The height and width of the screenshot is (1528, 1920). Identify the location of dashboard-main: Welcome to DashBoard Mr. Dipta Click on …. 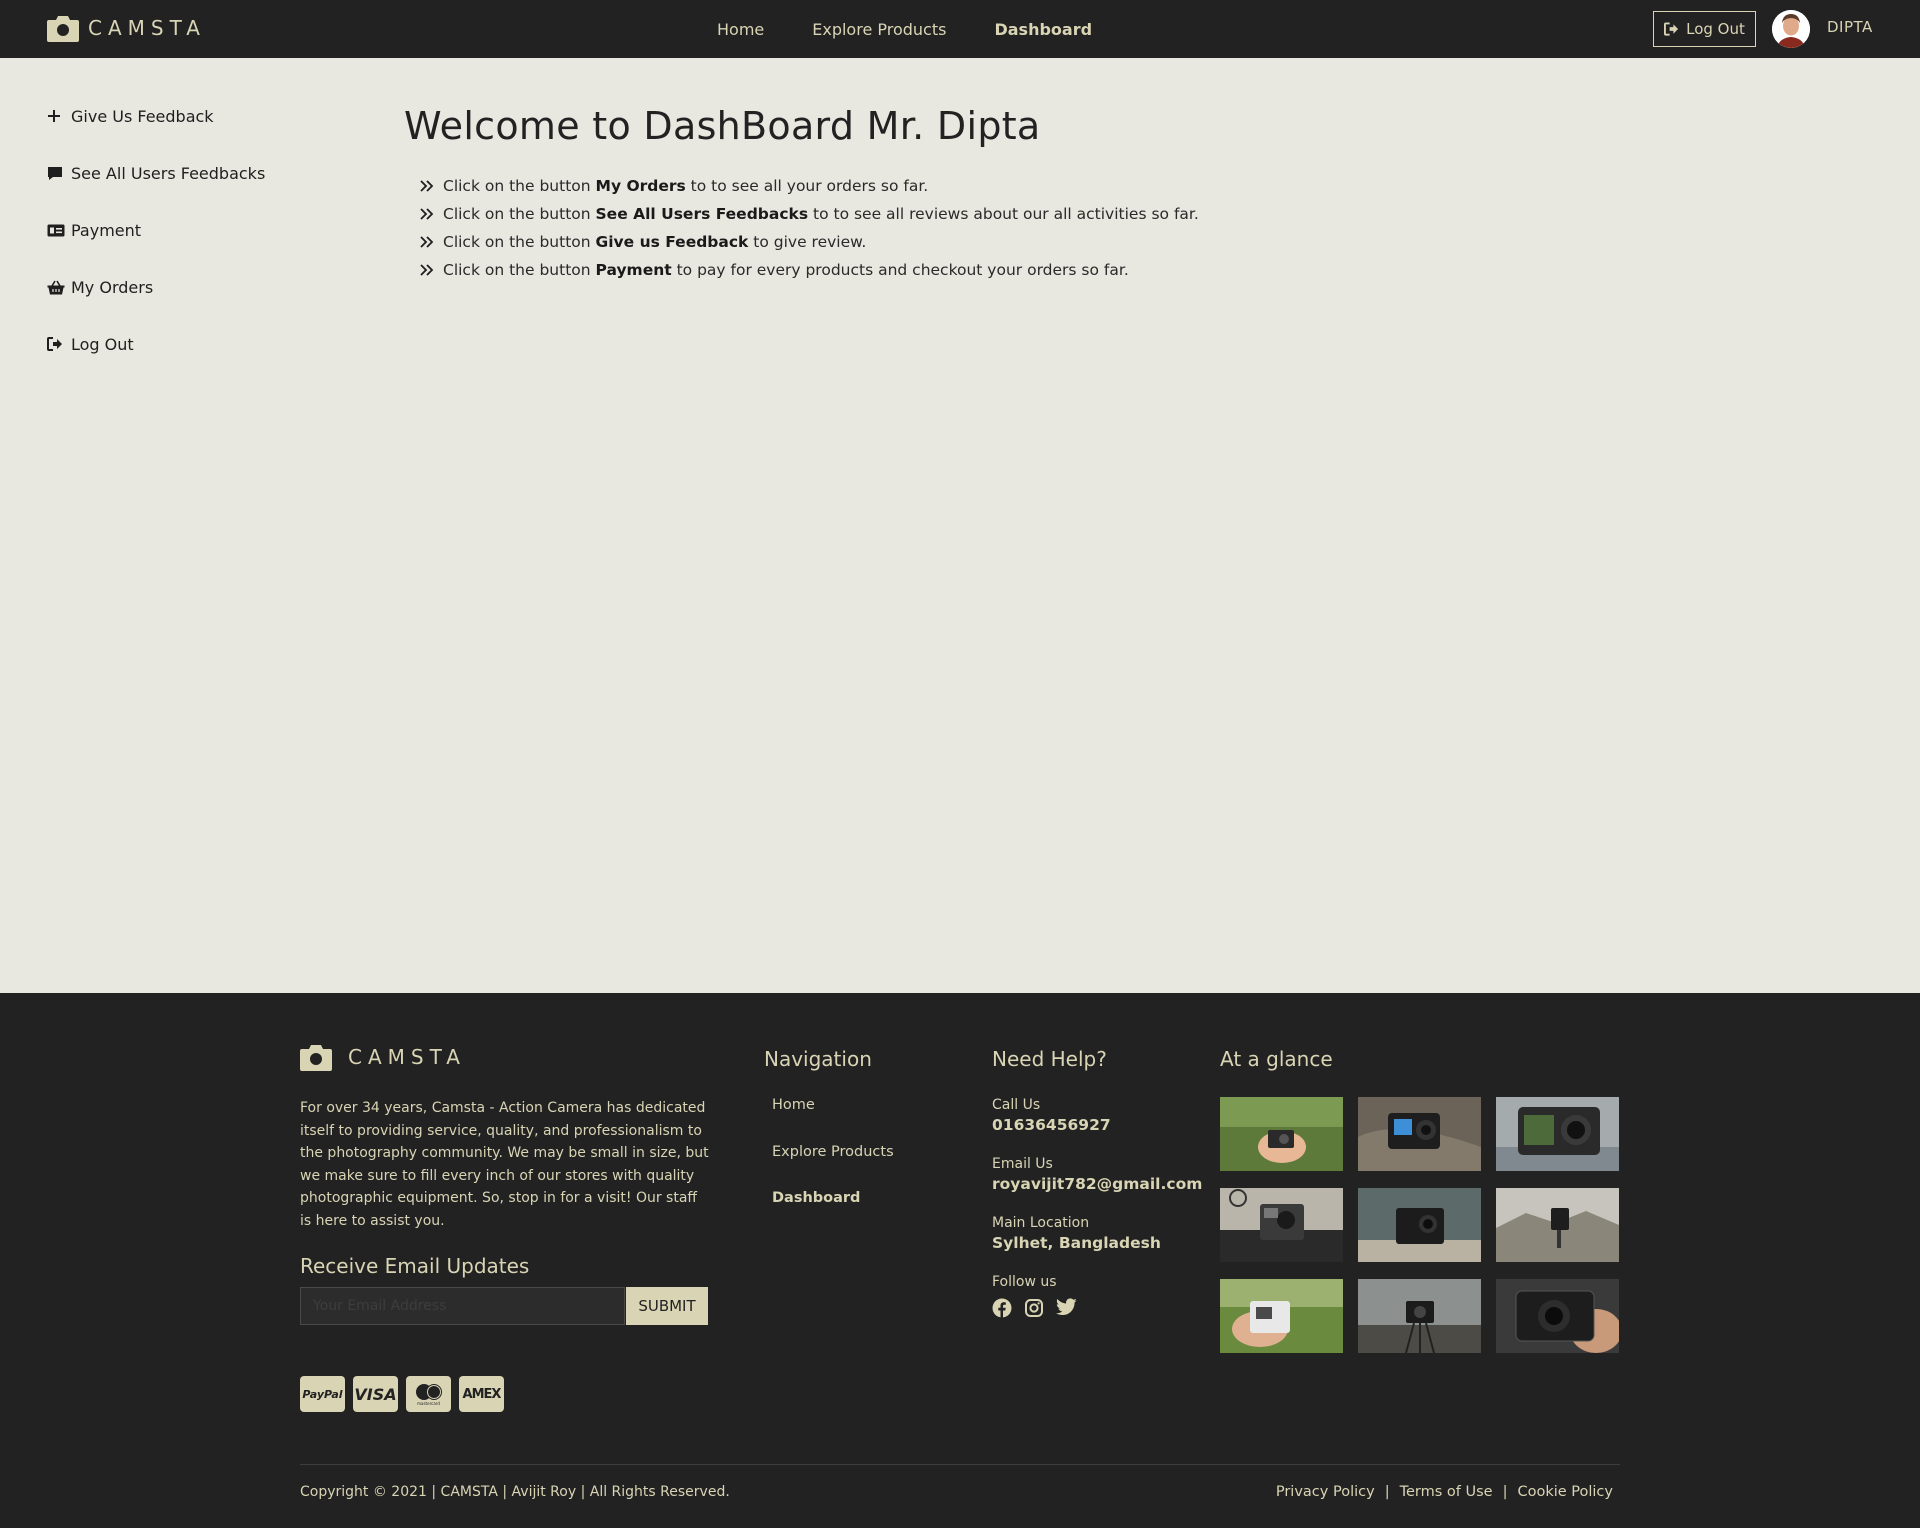
(1104, 194).